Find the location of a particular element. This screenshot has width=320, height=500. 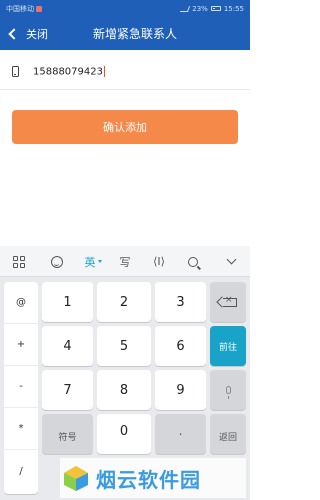

phone-input: 15888079423 is located at coordinates (113, 71).